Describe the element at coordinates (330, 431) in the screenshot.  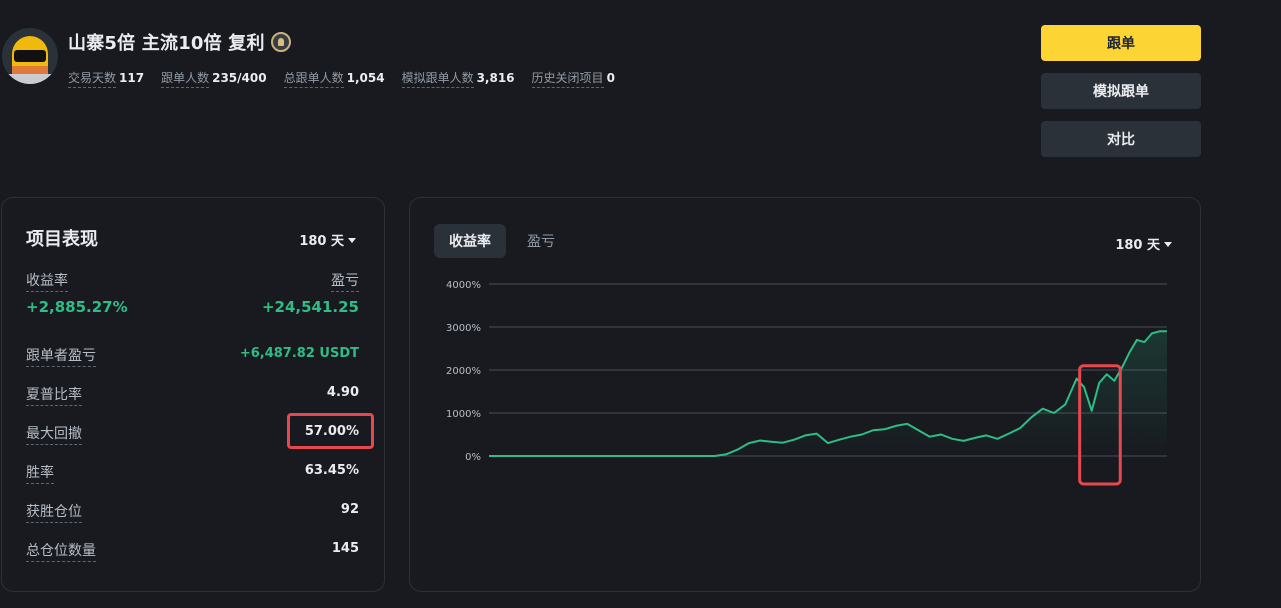
I see `max-drawdown-highlight-box` at that location.